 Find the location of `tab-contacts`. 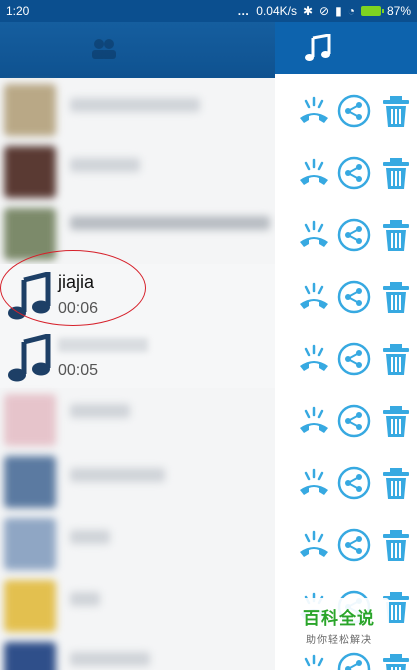

tab-contacts is located at coordinates (137, 50).